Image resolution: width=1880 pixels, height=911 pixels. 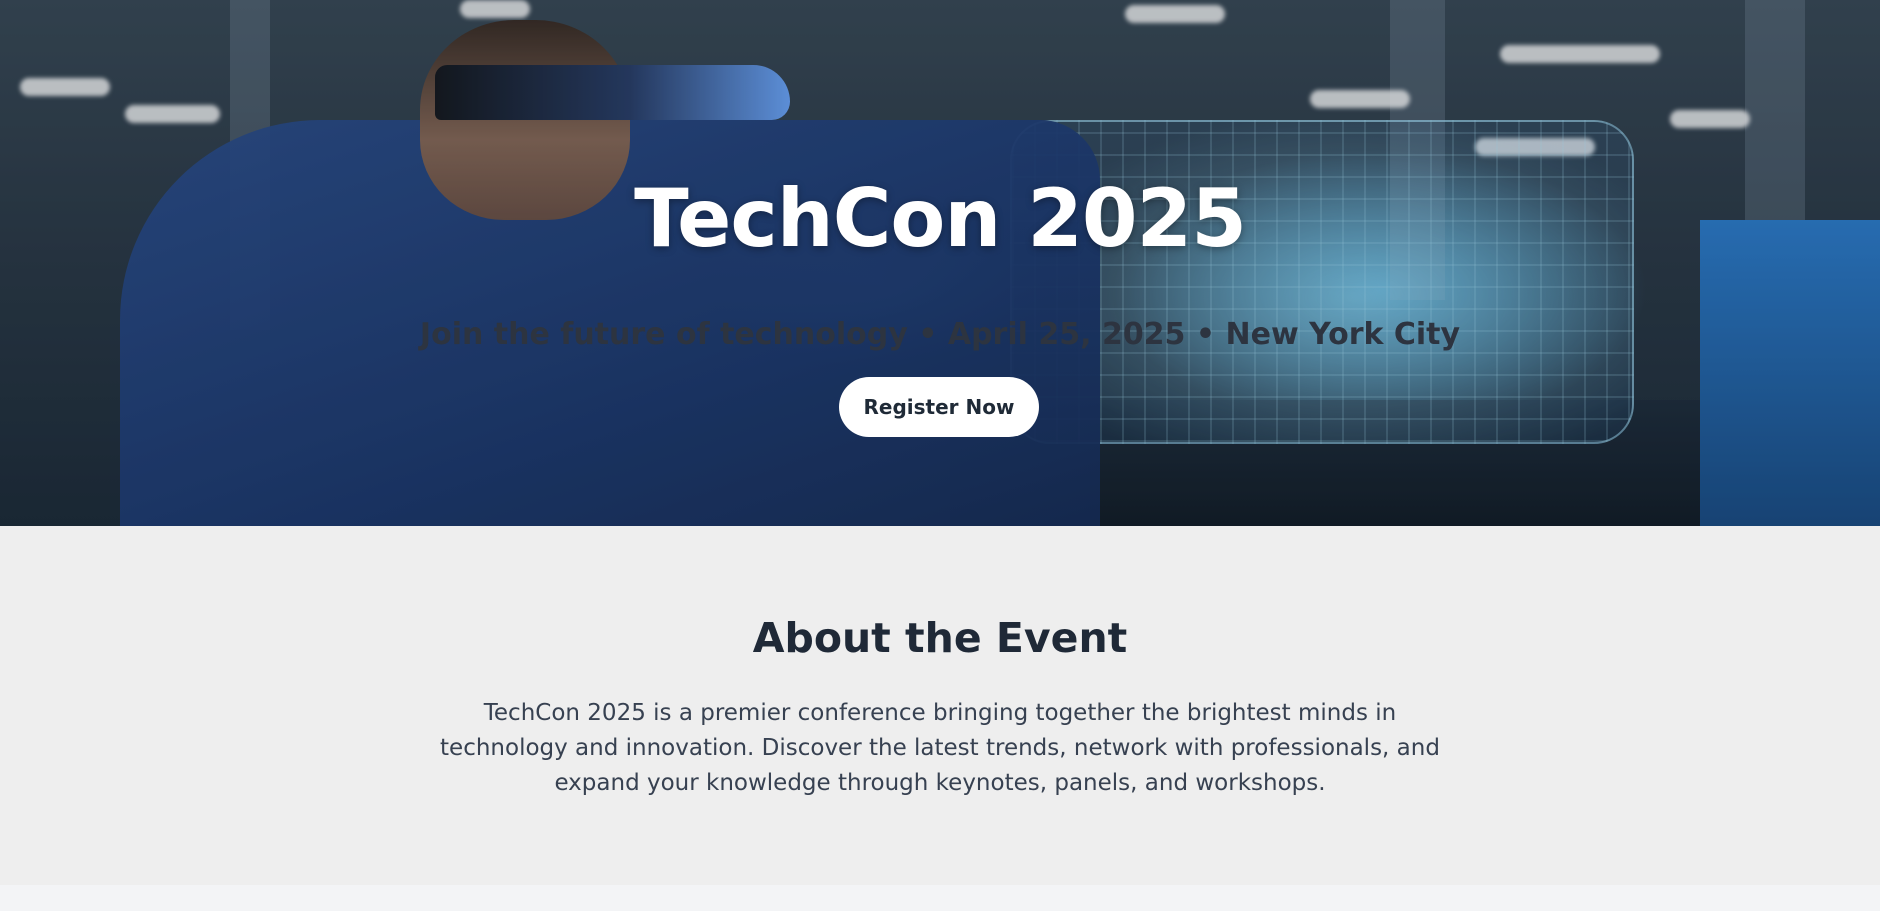 What do you see at coordinates (939, 407) in the screenshot?
I see `register-now-button: Register Now` at bounding box center [939, 407].